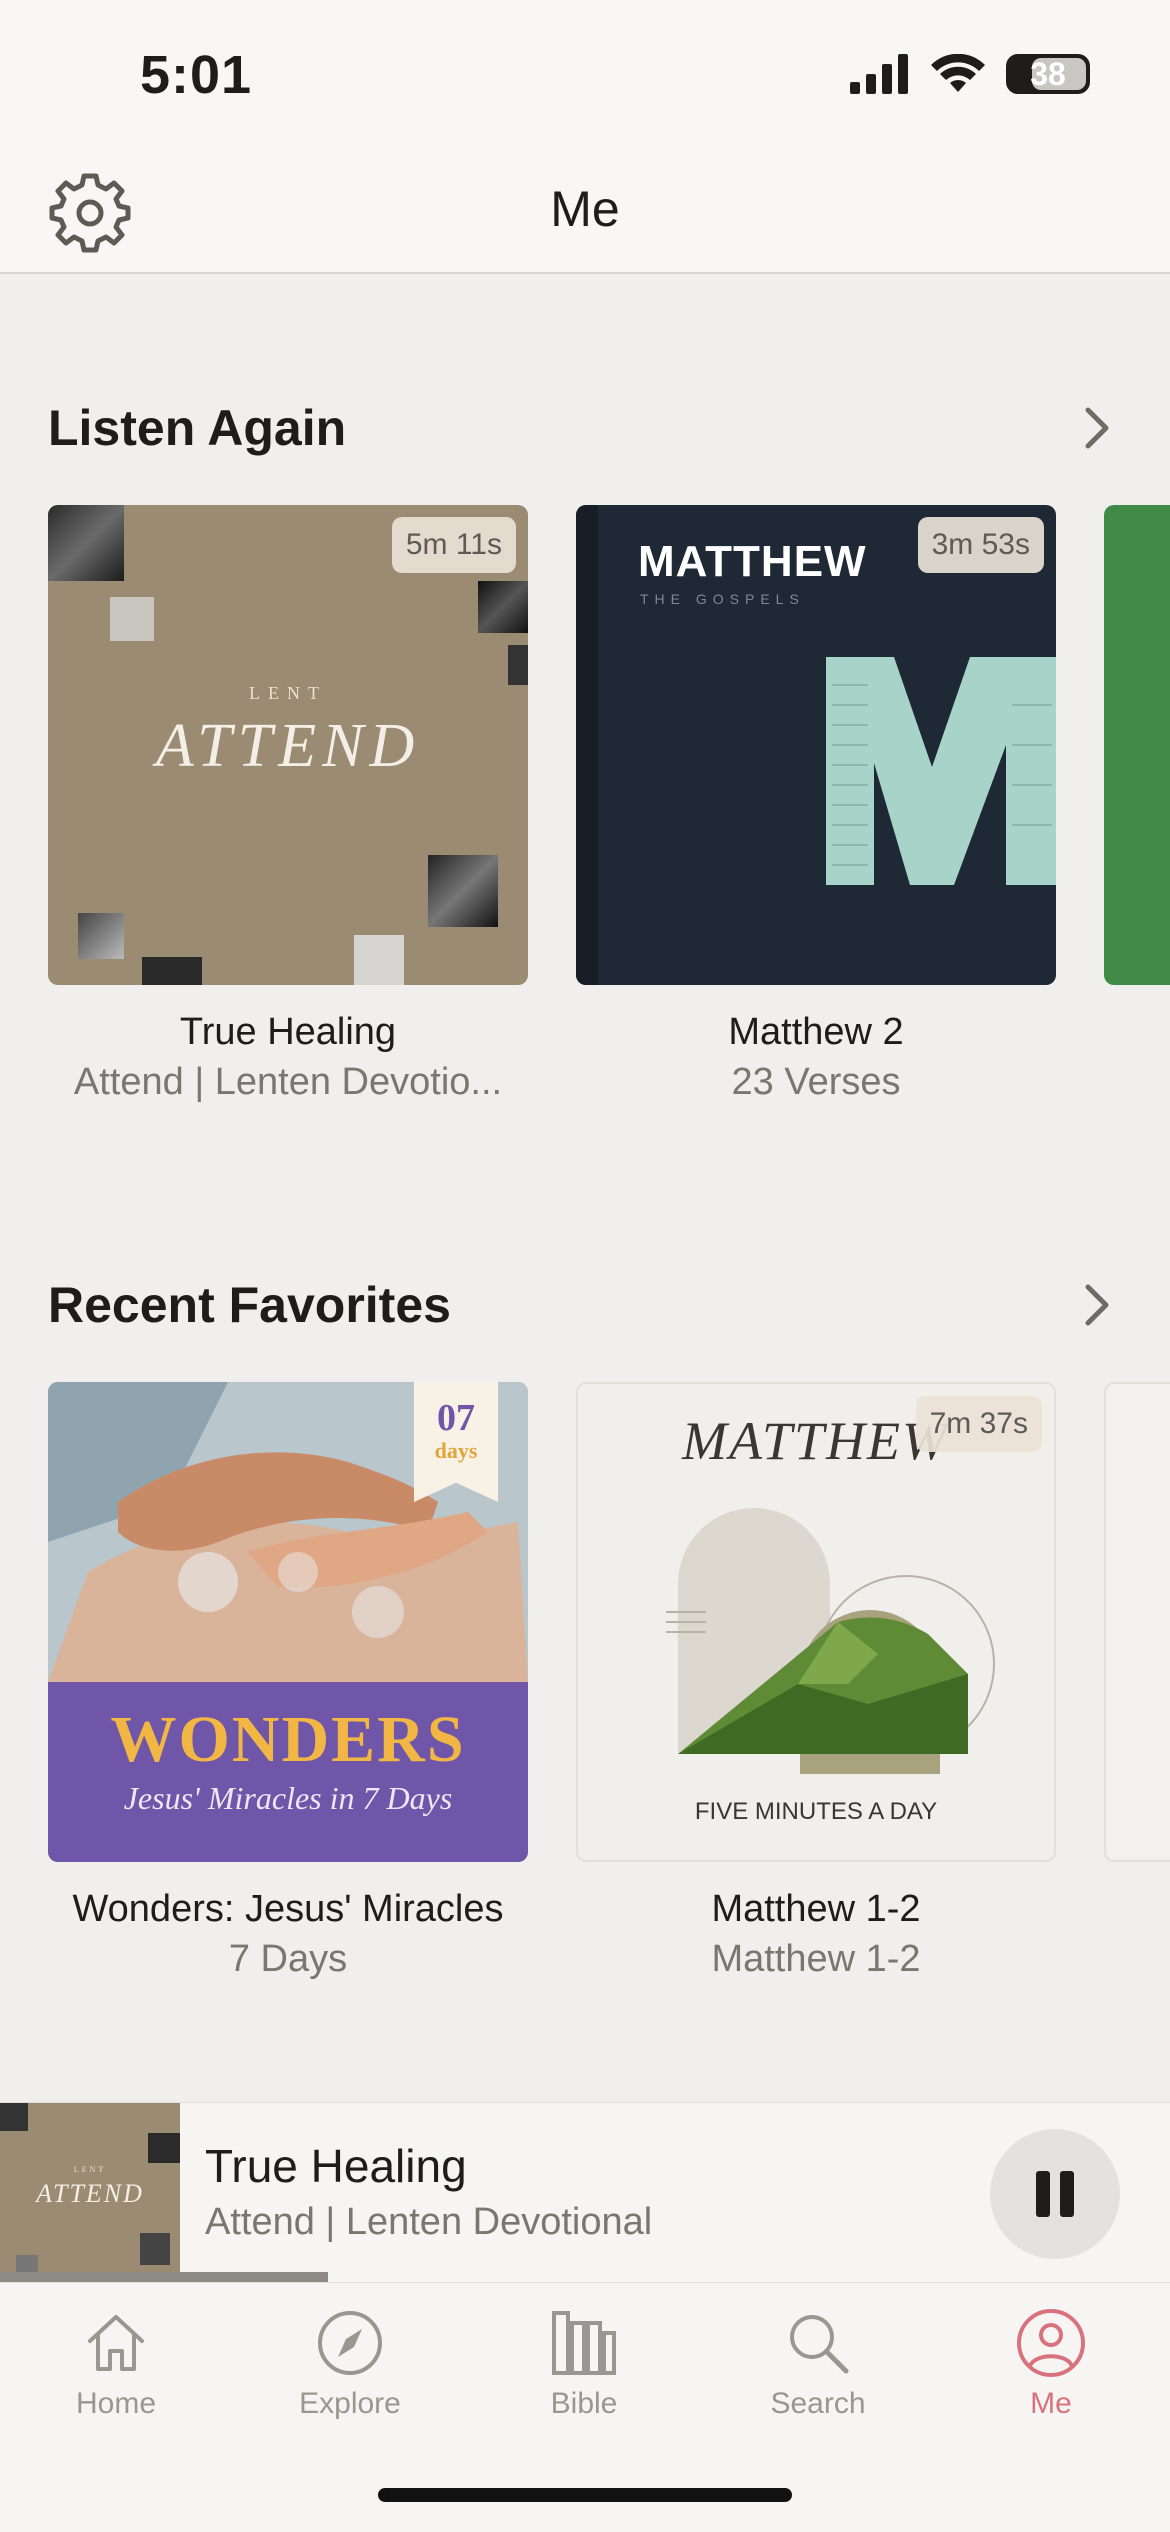  Describe the element at coordinates (336, 2166) in the screenshot. I see `mini-player-title: True Healing` at that location.